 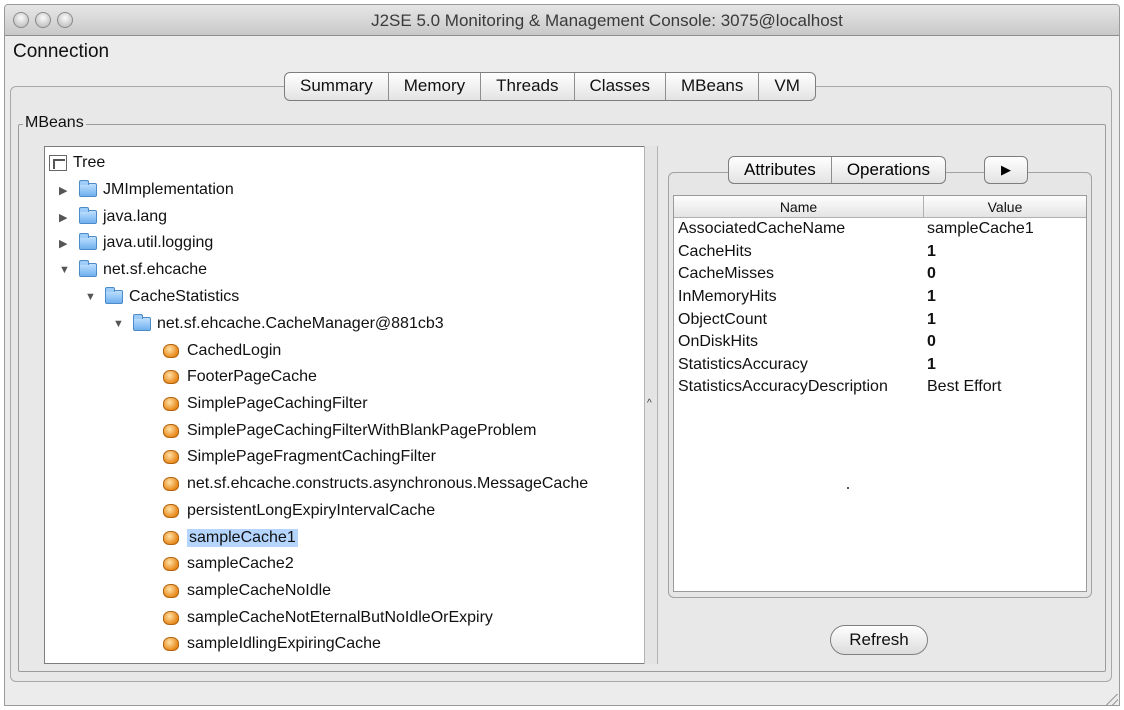 I want to click on tree-leaf-label: sampleCache2, so click(x=240, y=563).